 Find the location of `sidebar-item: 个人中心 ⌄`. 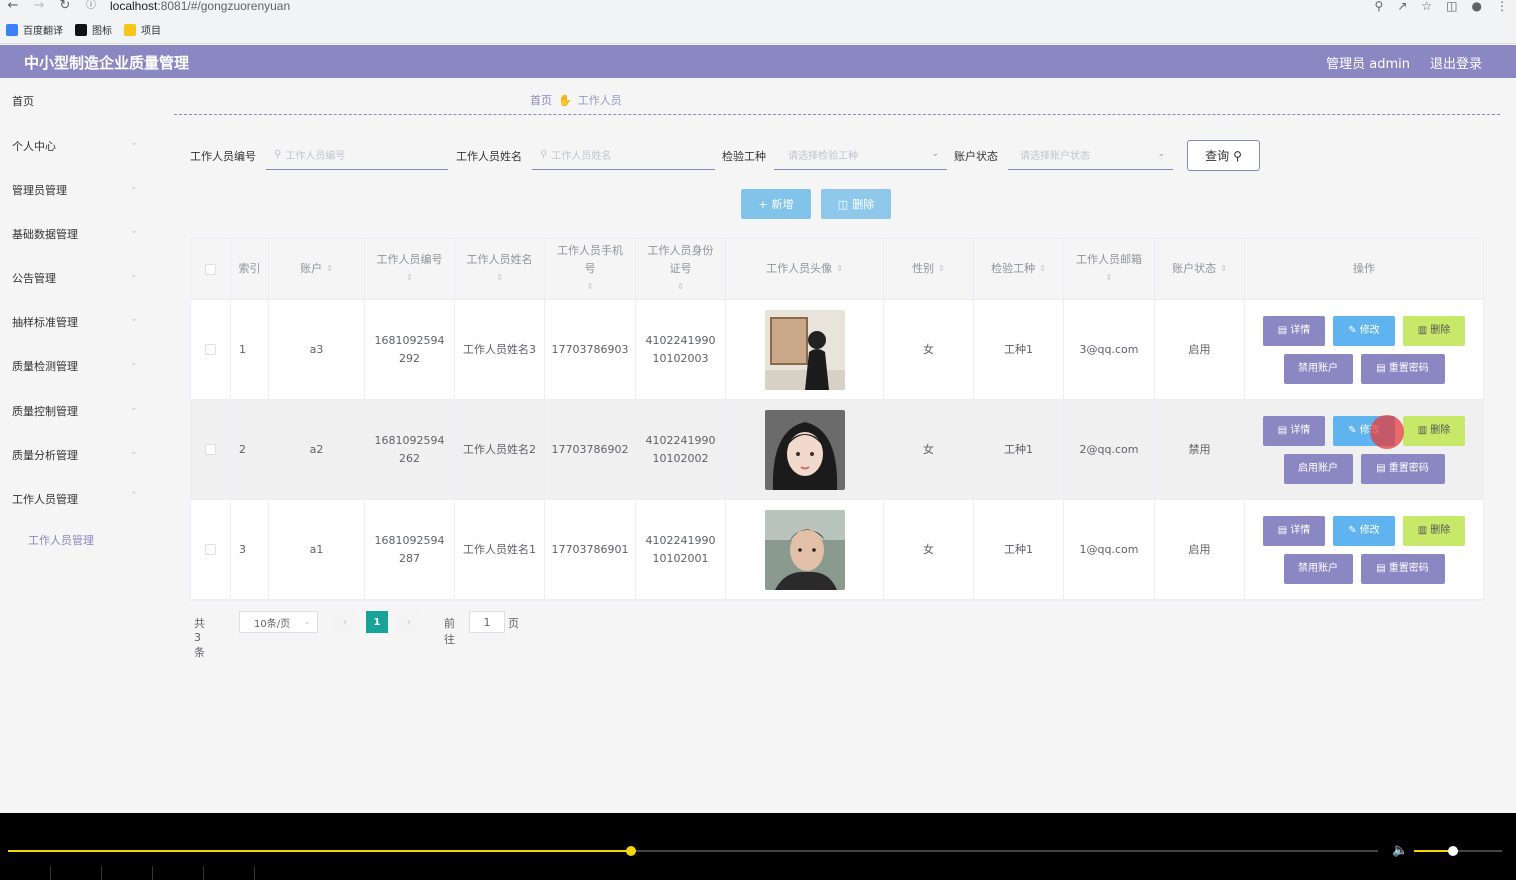

sidebar-item: 个人中心 ⌄ is located at coordinates (80, 148).